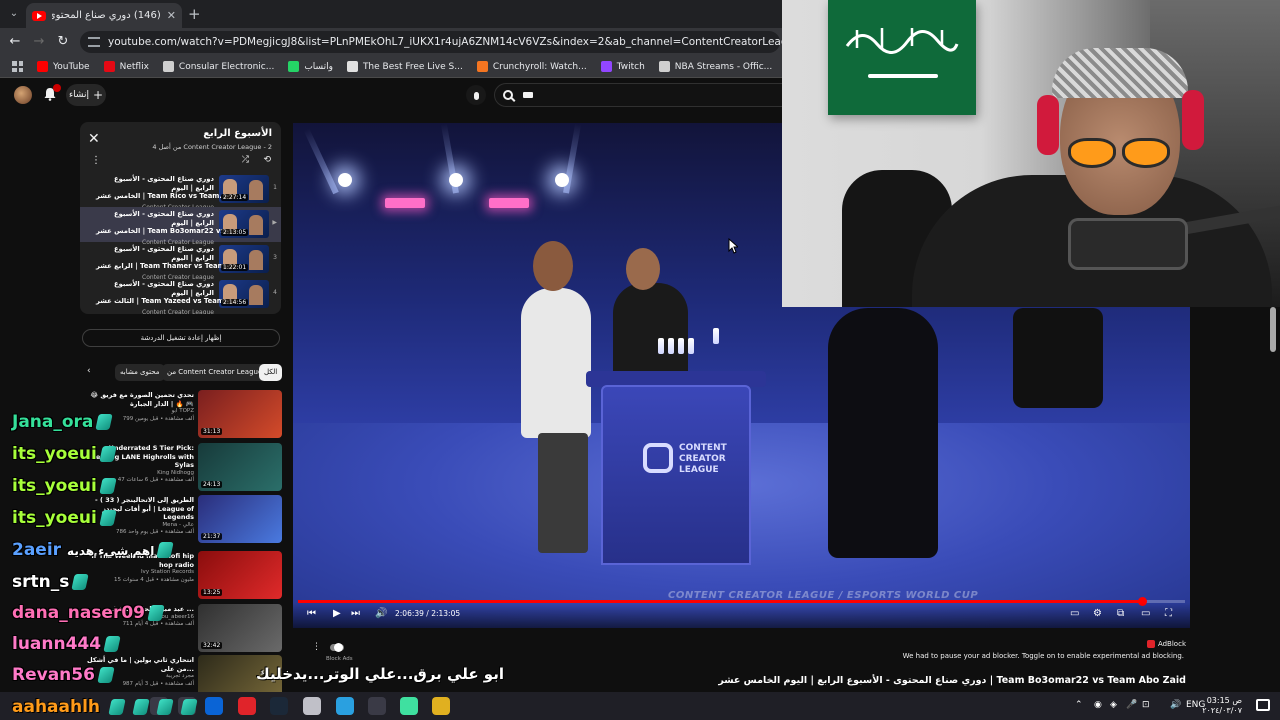  I want to click on apps-grid-icon, so click(17, 66).